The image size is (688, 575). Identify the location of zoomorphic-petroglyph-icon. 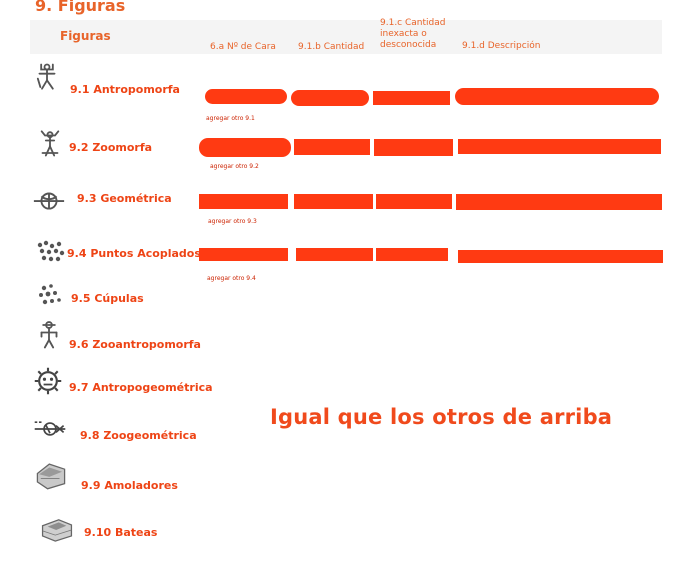
(50, 143).